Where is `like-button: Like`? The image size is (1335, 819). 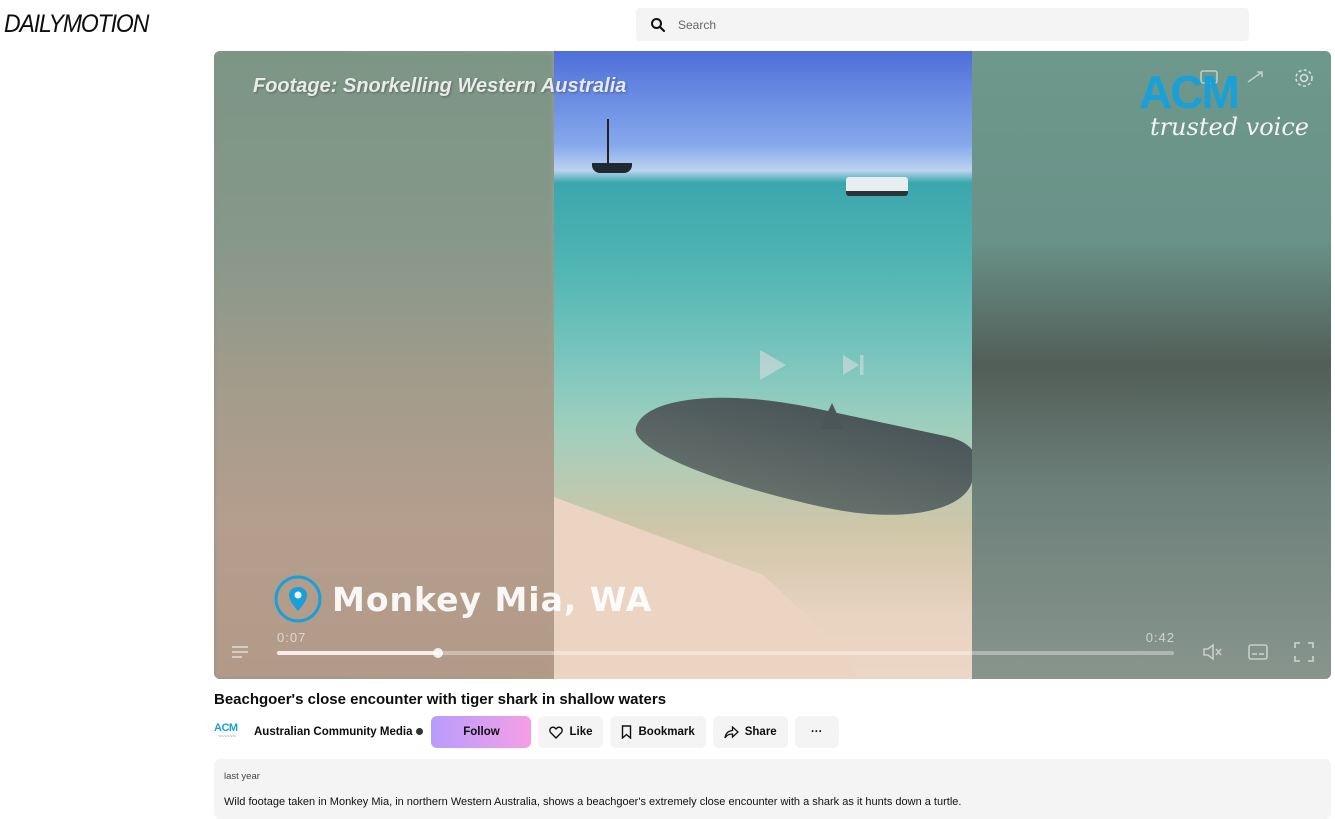 like-button: Like is located at coordinates (571, 732).